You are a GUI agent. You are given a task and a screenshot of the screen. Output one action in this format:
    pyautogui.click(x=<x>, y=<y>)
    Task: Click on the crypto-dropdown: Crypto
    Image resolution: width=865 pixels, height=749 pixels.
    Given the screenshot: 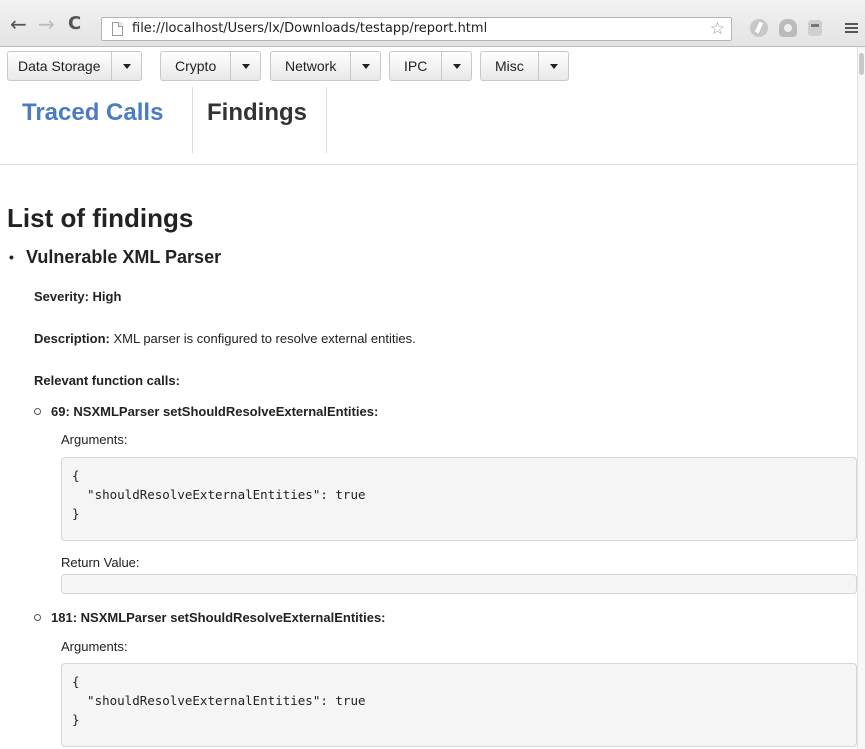 What is the action you would take?
    pyautogui.click(x=211, y=66)
    